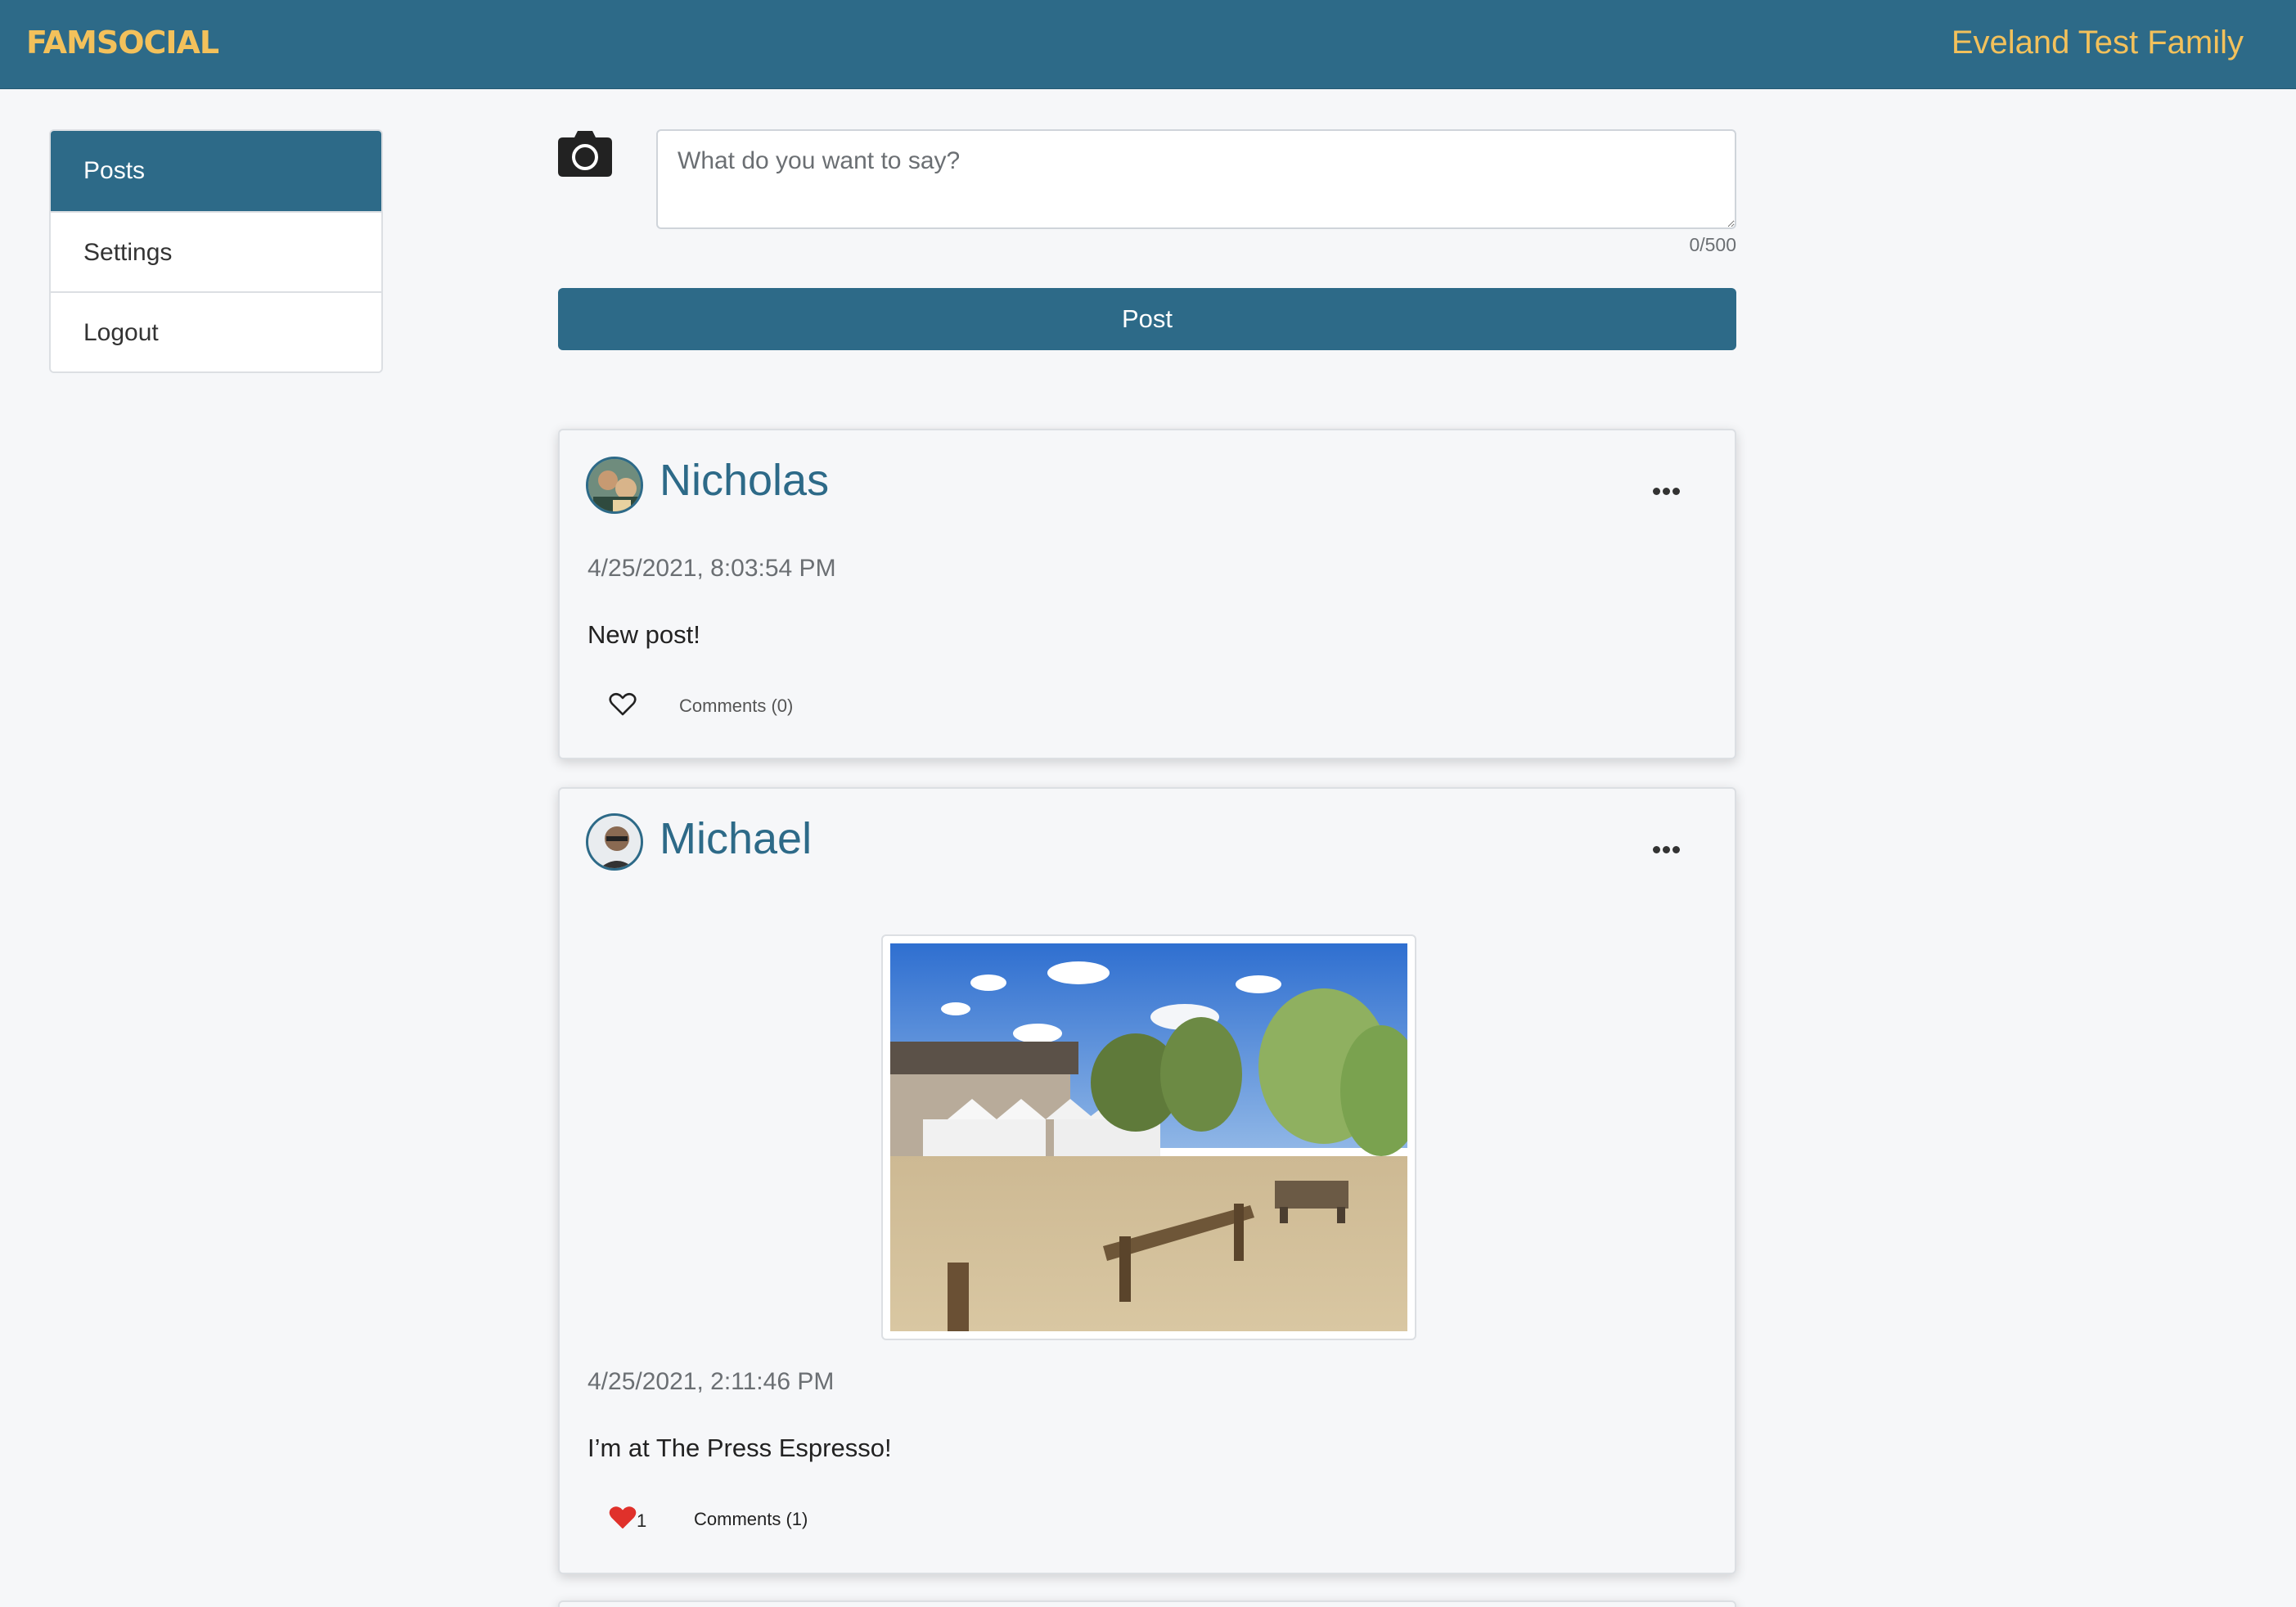 The height and width of the screenshot is (1607, 2296). What do you see at coordinates (1147, 319) in the screenshot?
I see `post-button: Post` at bounding box center [1147, 319].